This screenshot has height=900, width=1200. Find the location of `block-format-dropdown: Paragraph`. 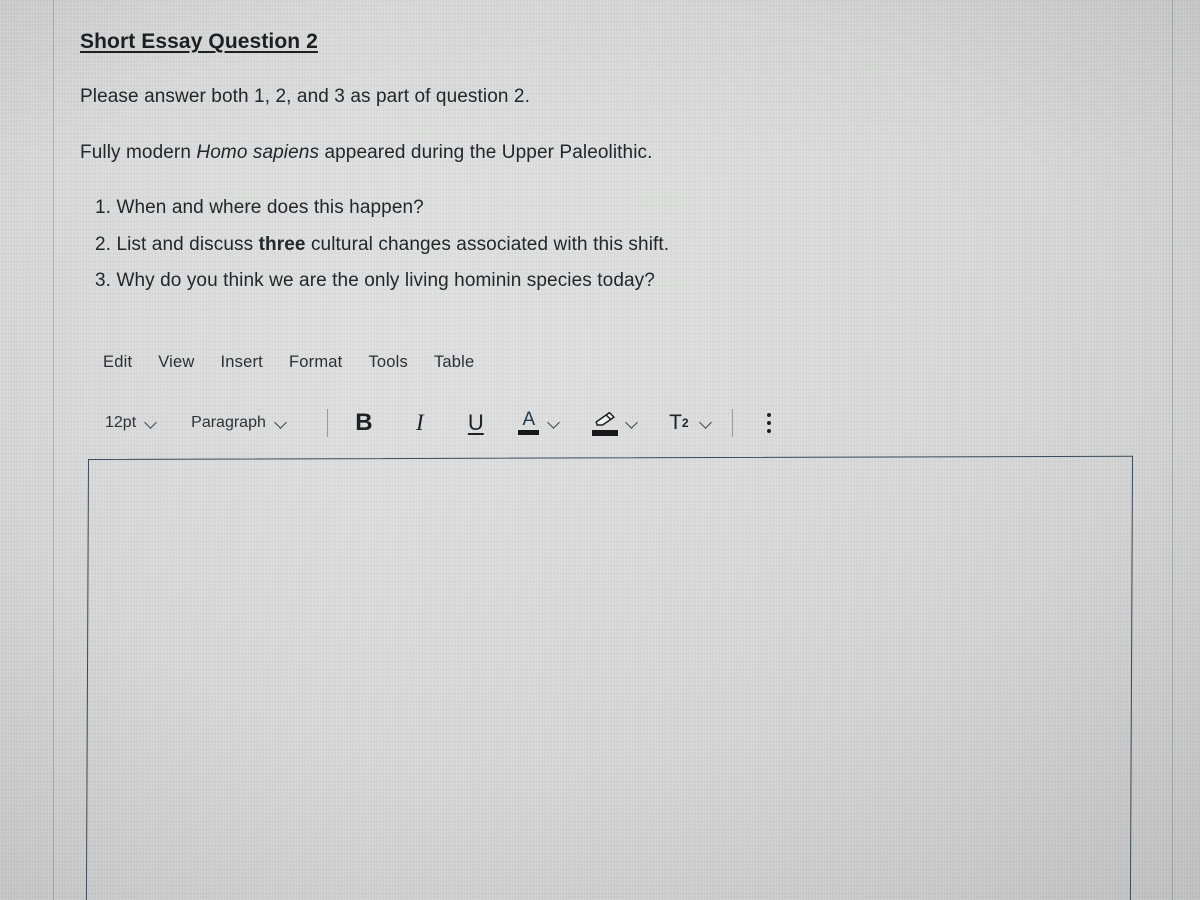

block-format-dropdown: Paragraph is located at coordinates (239, 423).